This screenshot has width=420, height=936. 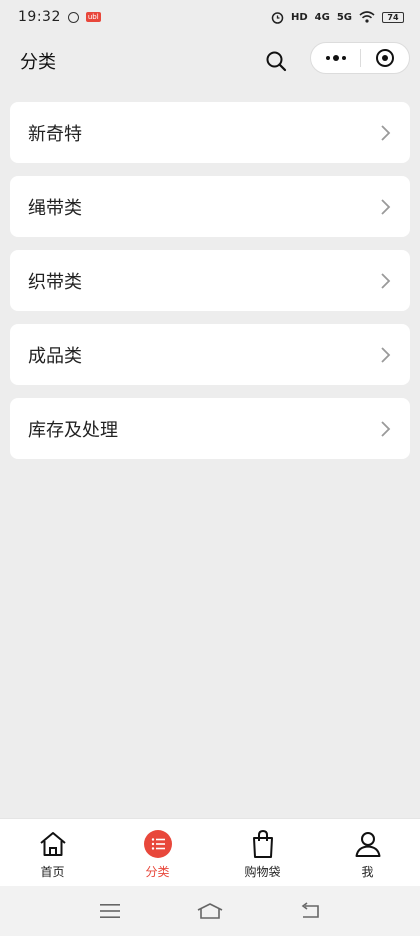 I want to click on home-button, so click(x=210, y=911).